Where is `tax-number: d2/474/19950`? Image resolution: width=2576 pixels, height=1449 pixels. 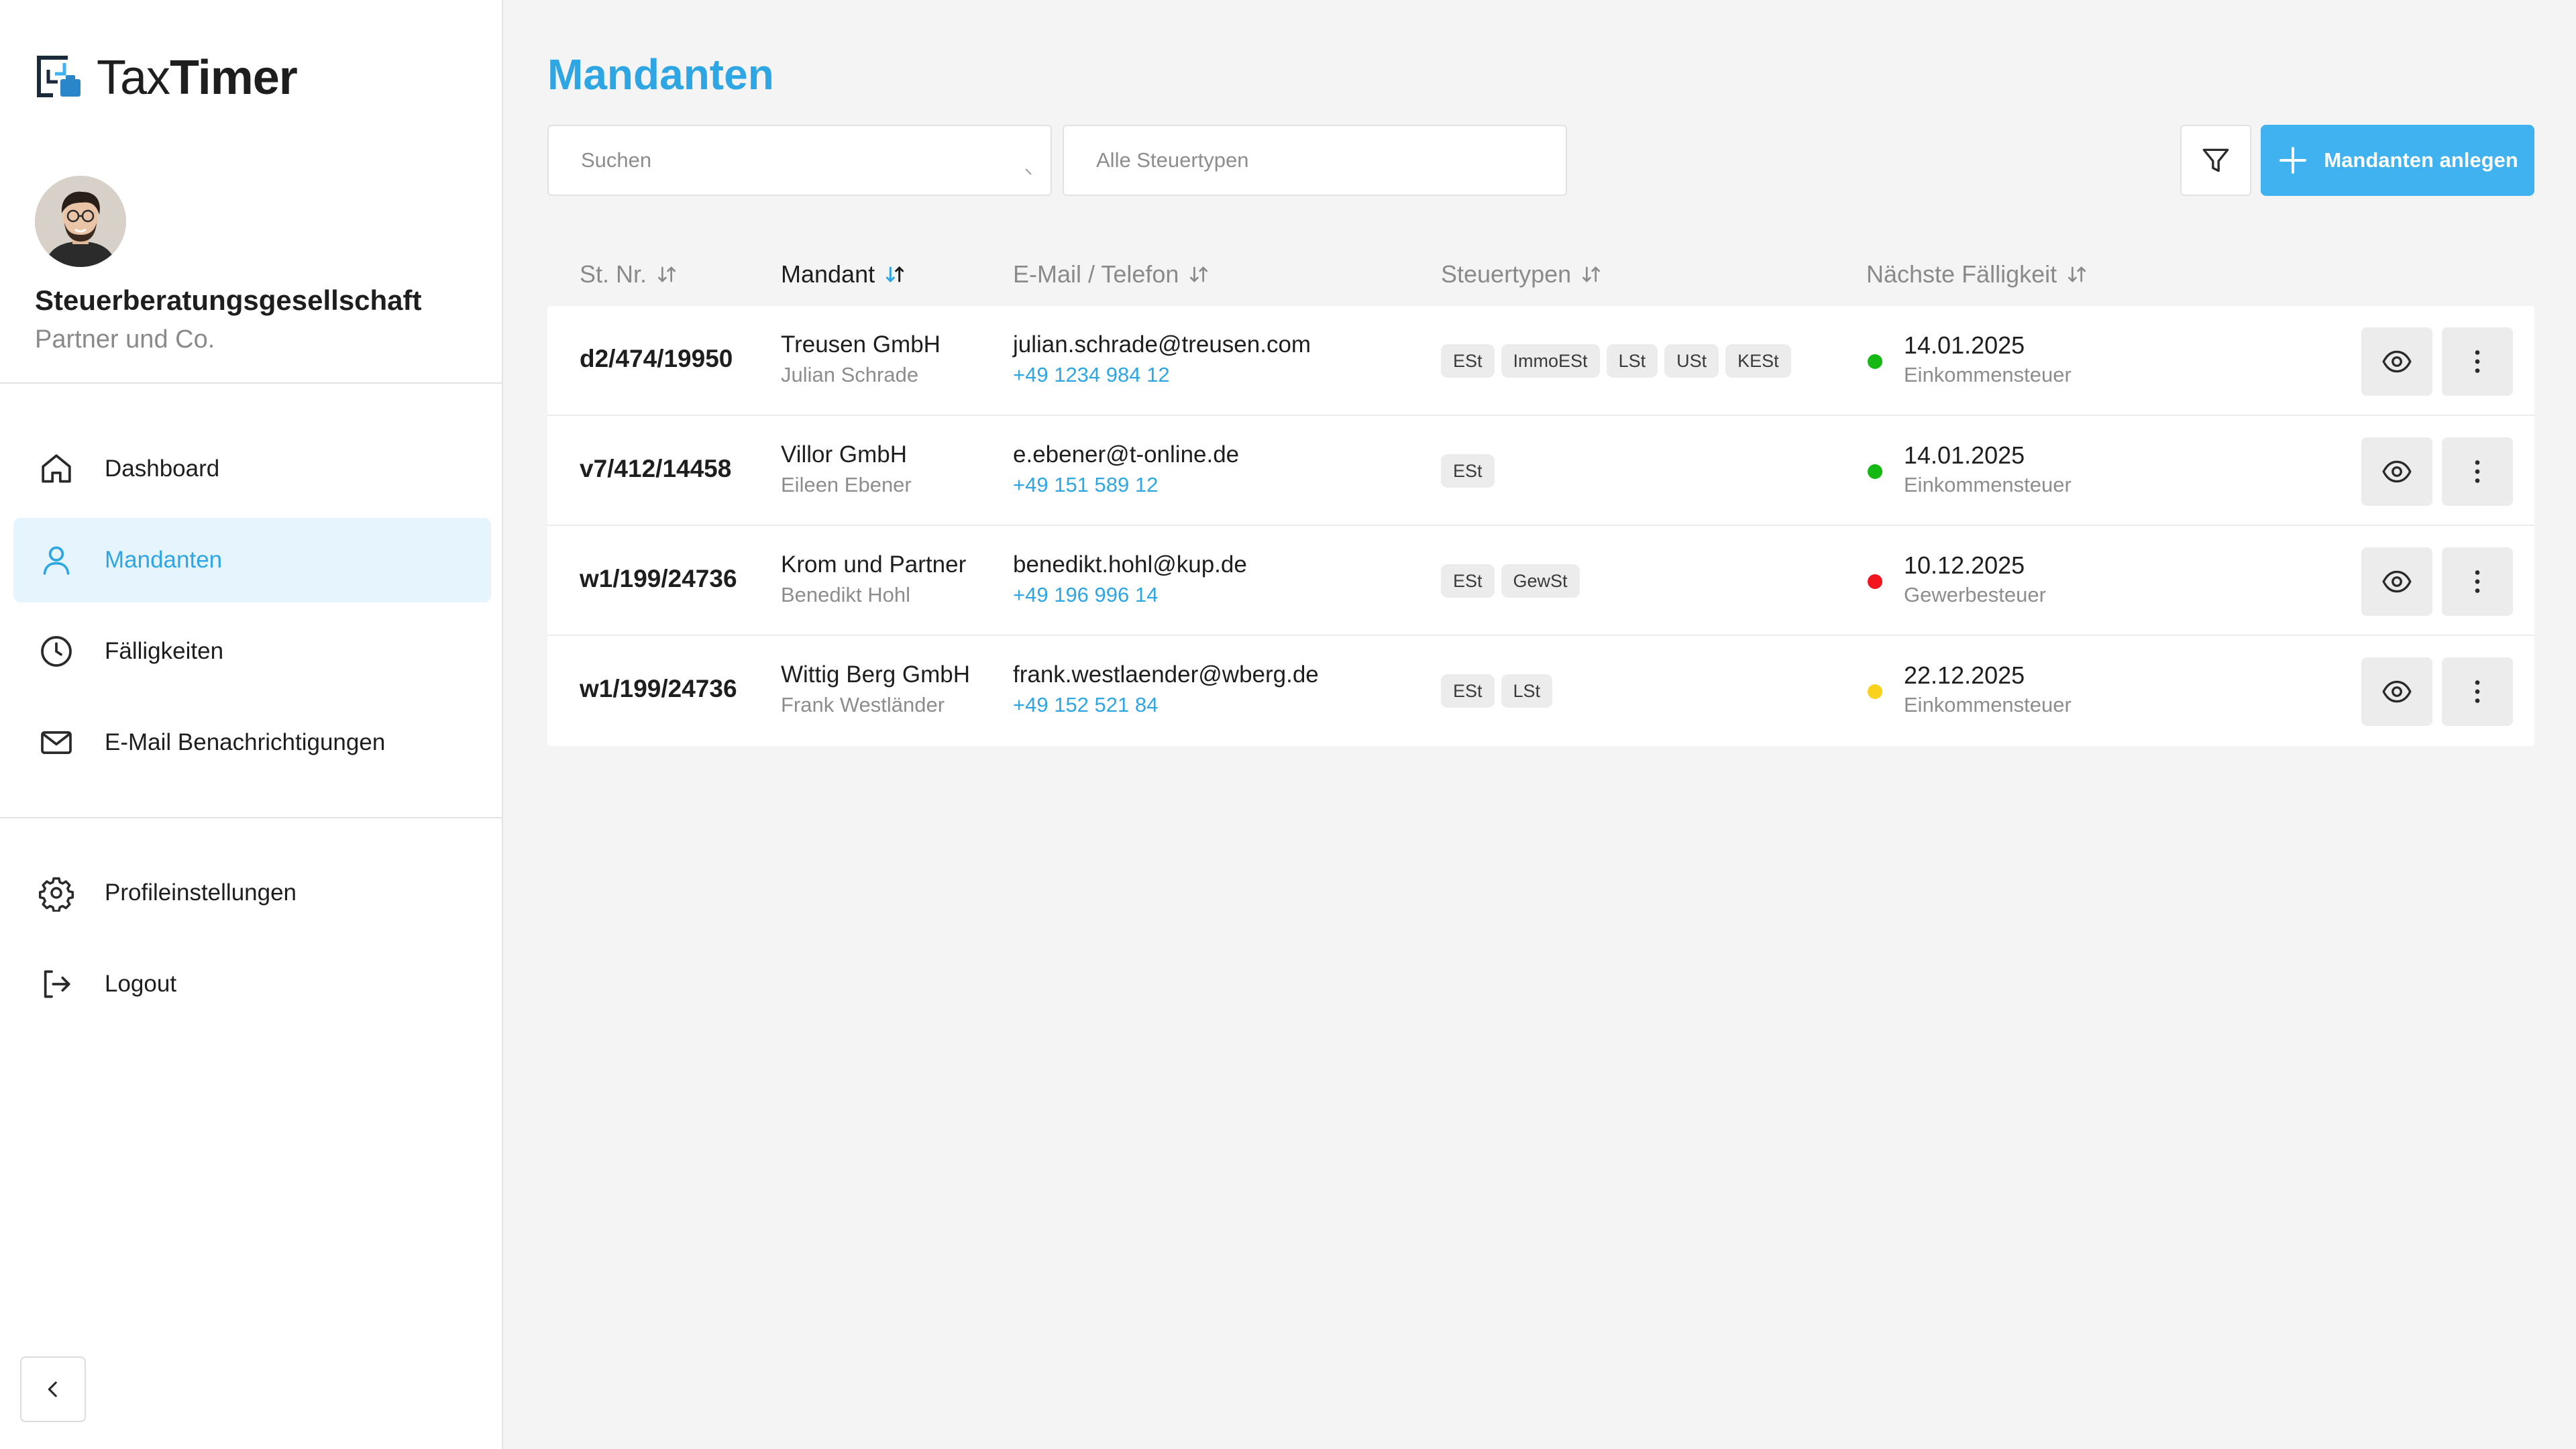
tax-number: d2/474/19950 is located at coordinates (656, 358).